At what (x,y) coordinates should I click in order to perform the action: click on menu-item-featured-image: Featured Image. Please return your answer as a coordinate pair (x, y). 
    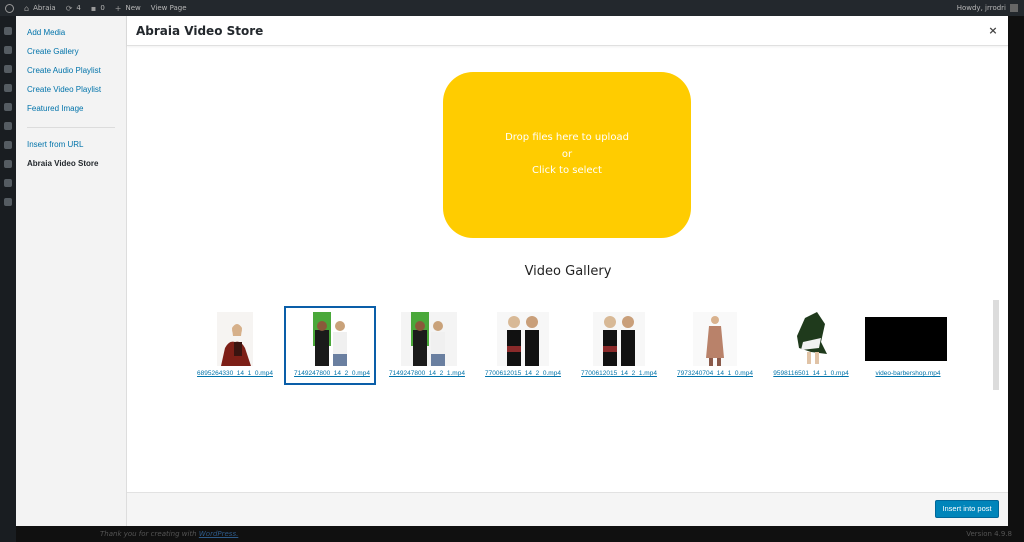
    Looking at the image, I should click on (71, 109).